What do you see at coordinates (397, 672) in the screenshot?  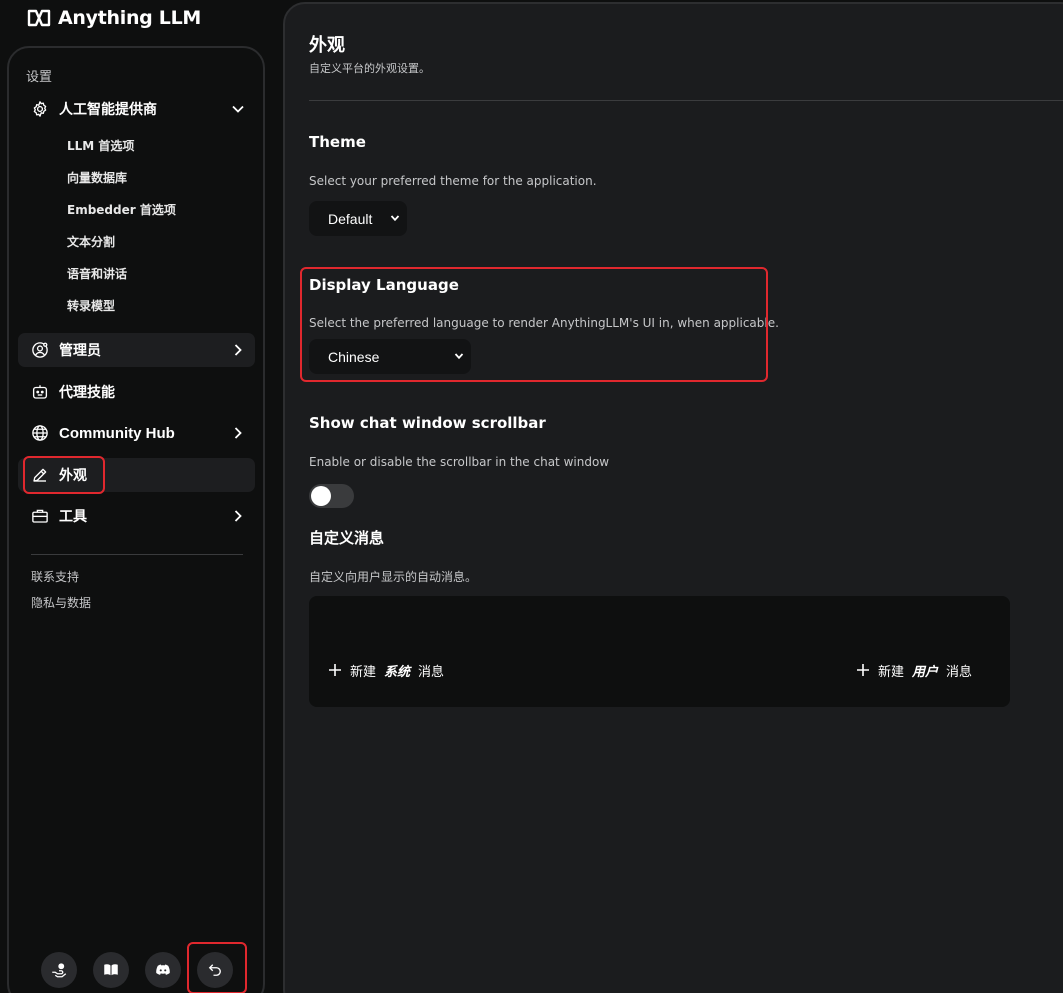 I see `button-emphasis: 系统` at bounding box center [397, 672].